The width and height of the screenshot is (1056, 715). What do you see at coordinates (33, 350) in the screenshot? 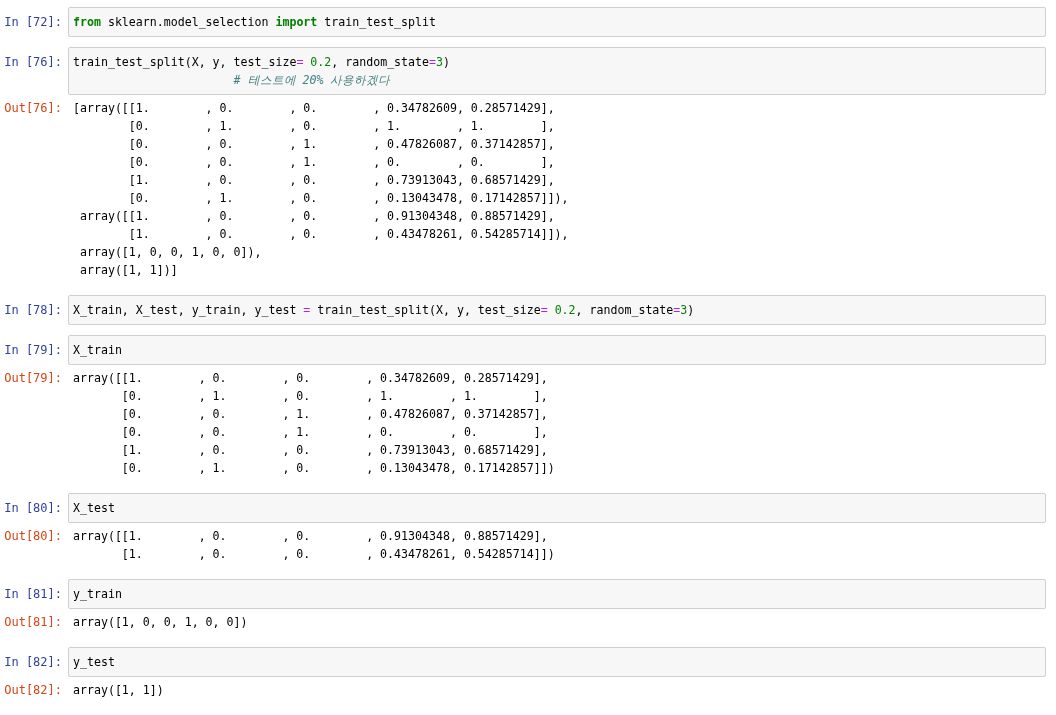
I see `input-prompt: In [79]:` at bounding box center [33, 350].